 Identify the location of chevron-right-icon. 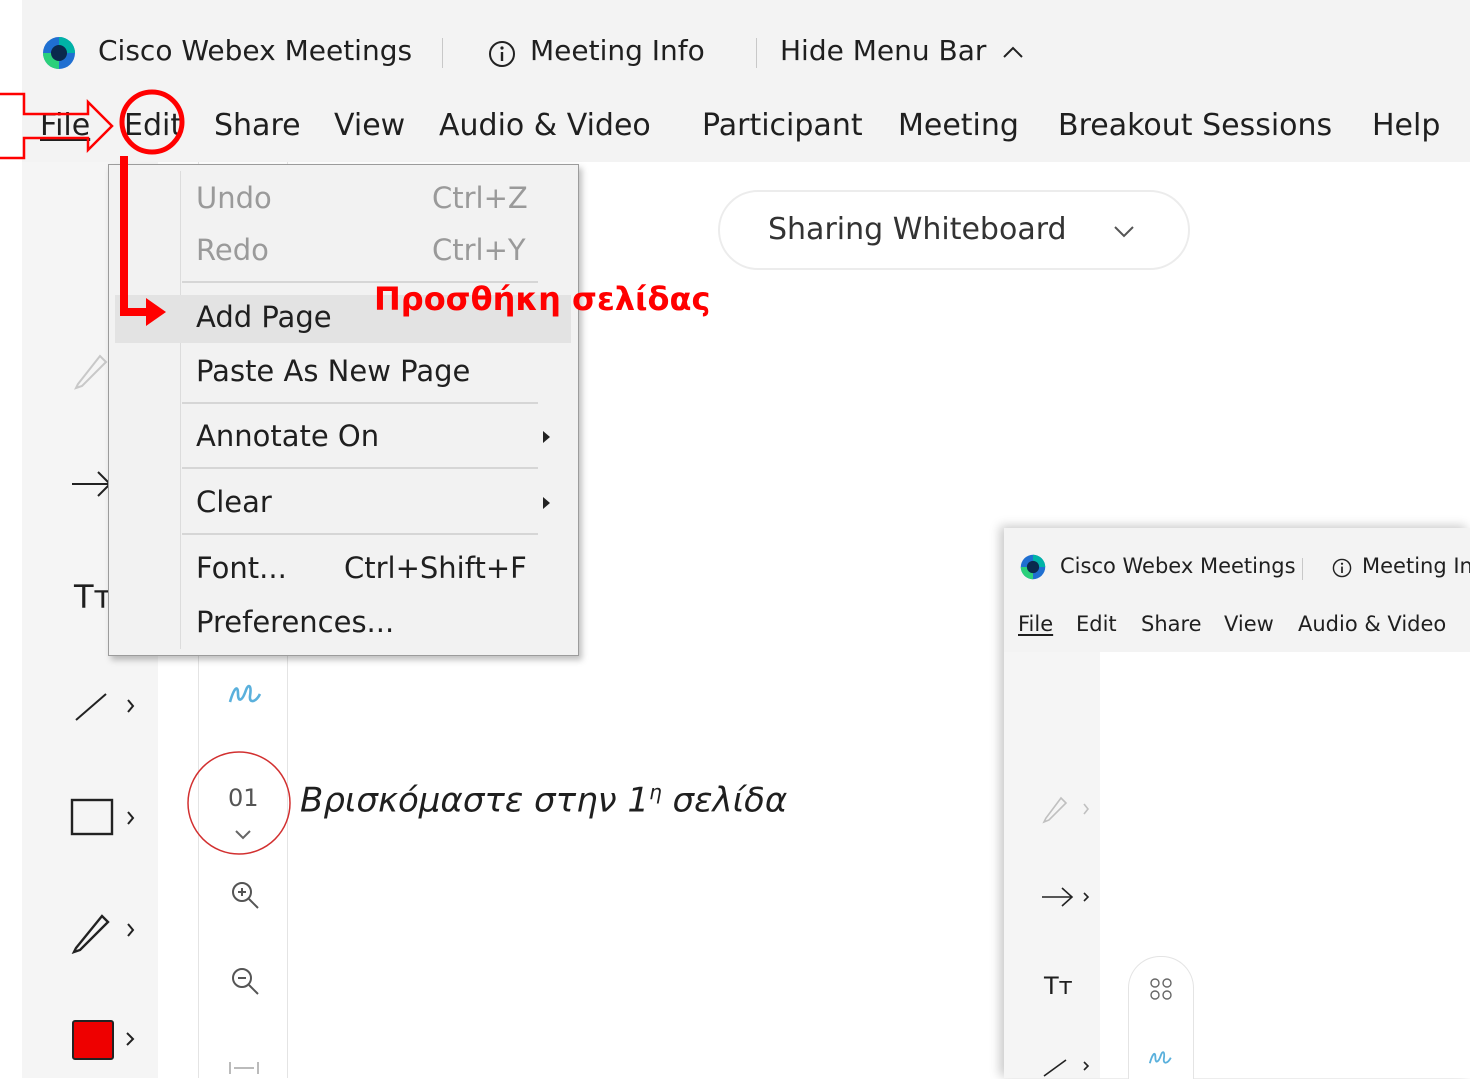
(130, 1039).